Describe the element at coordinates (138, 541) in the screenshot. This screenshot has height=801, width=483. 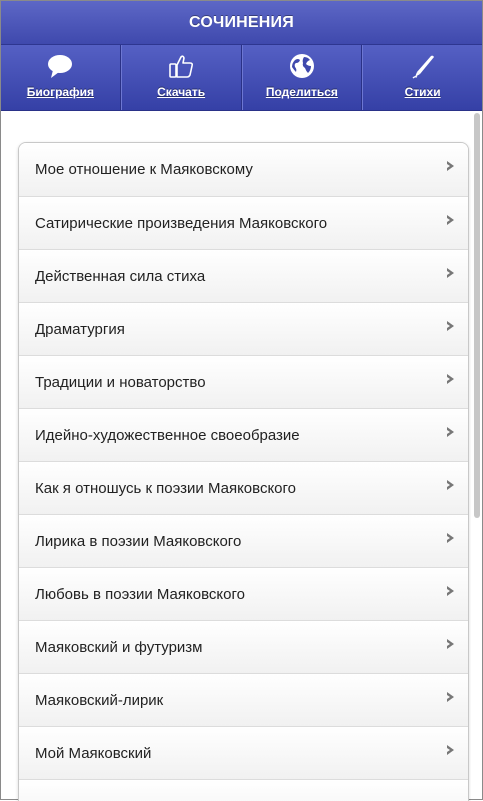
I see `list-item-label: Лирика в поэзии Маяковского` at that location.